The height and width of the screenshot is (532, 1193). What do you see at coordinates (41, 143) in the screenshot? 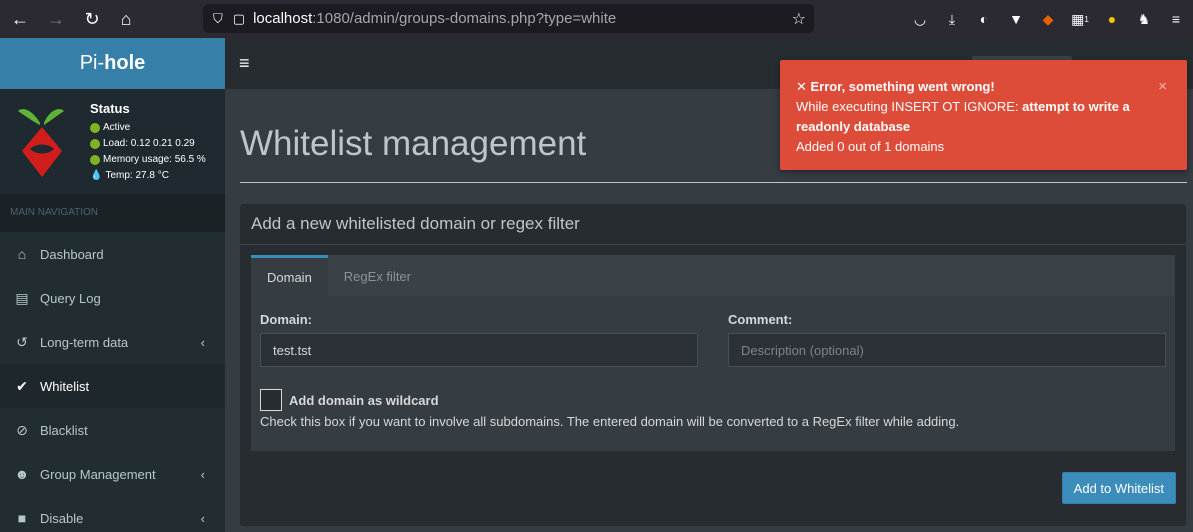
I see `pihole-logo-icon` at bounding box center [41, 143].